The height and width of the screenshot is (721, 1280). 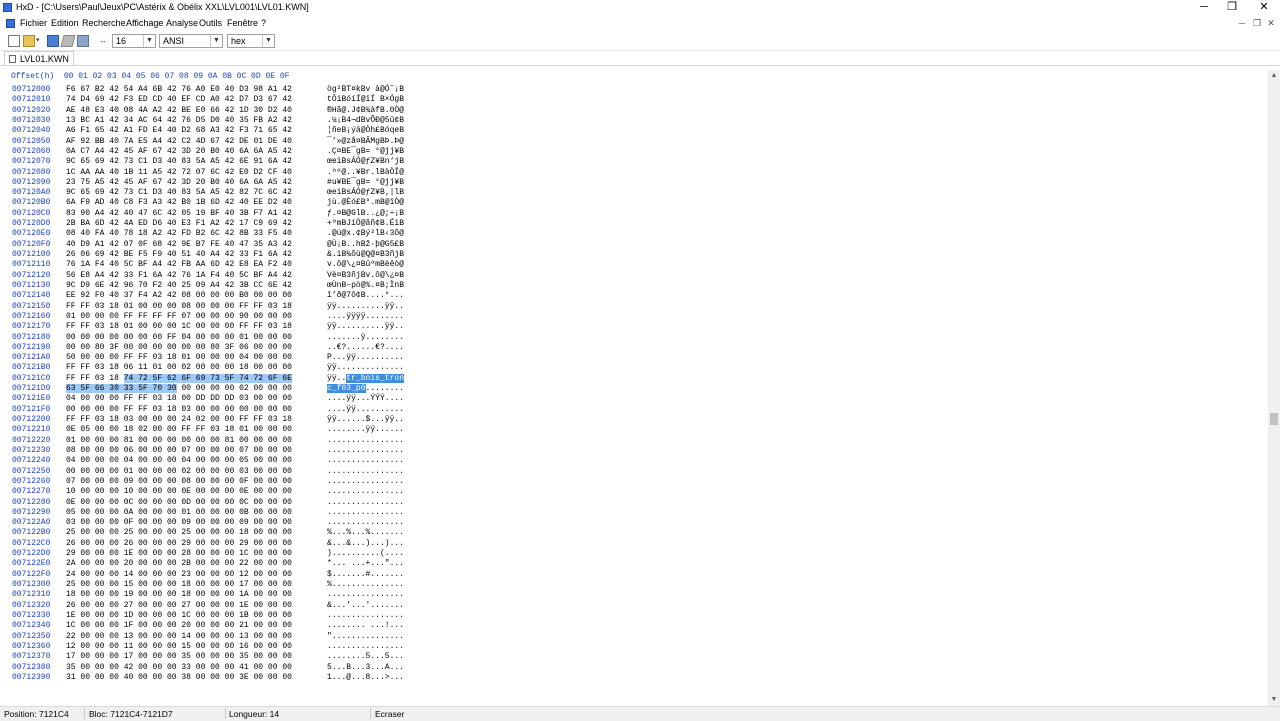 I want to click on menu-fenetre: Fenêtre, so click(x=242, y=23).